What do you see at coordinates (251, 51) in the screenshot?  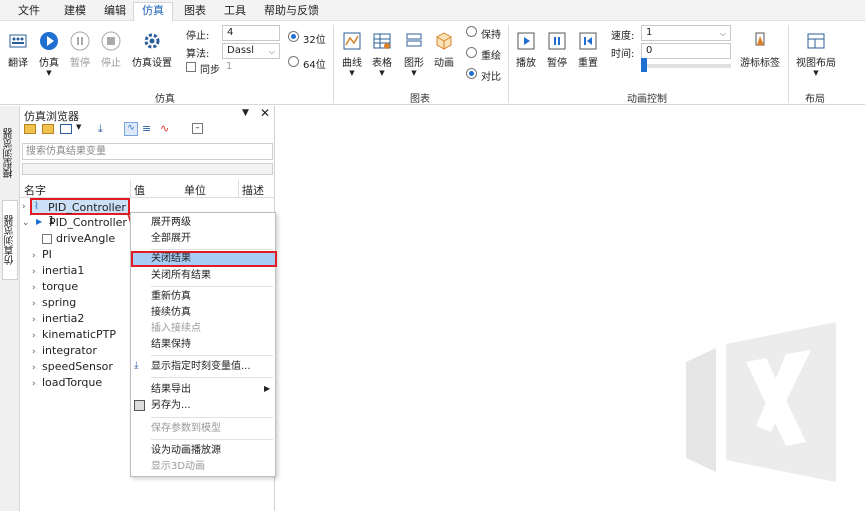 I see `algorithm-select: Dassl ⌵` at bounding box center [251, 51].